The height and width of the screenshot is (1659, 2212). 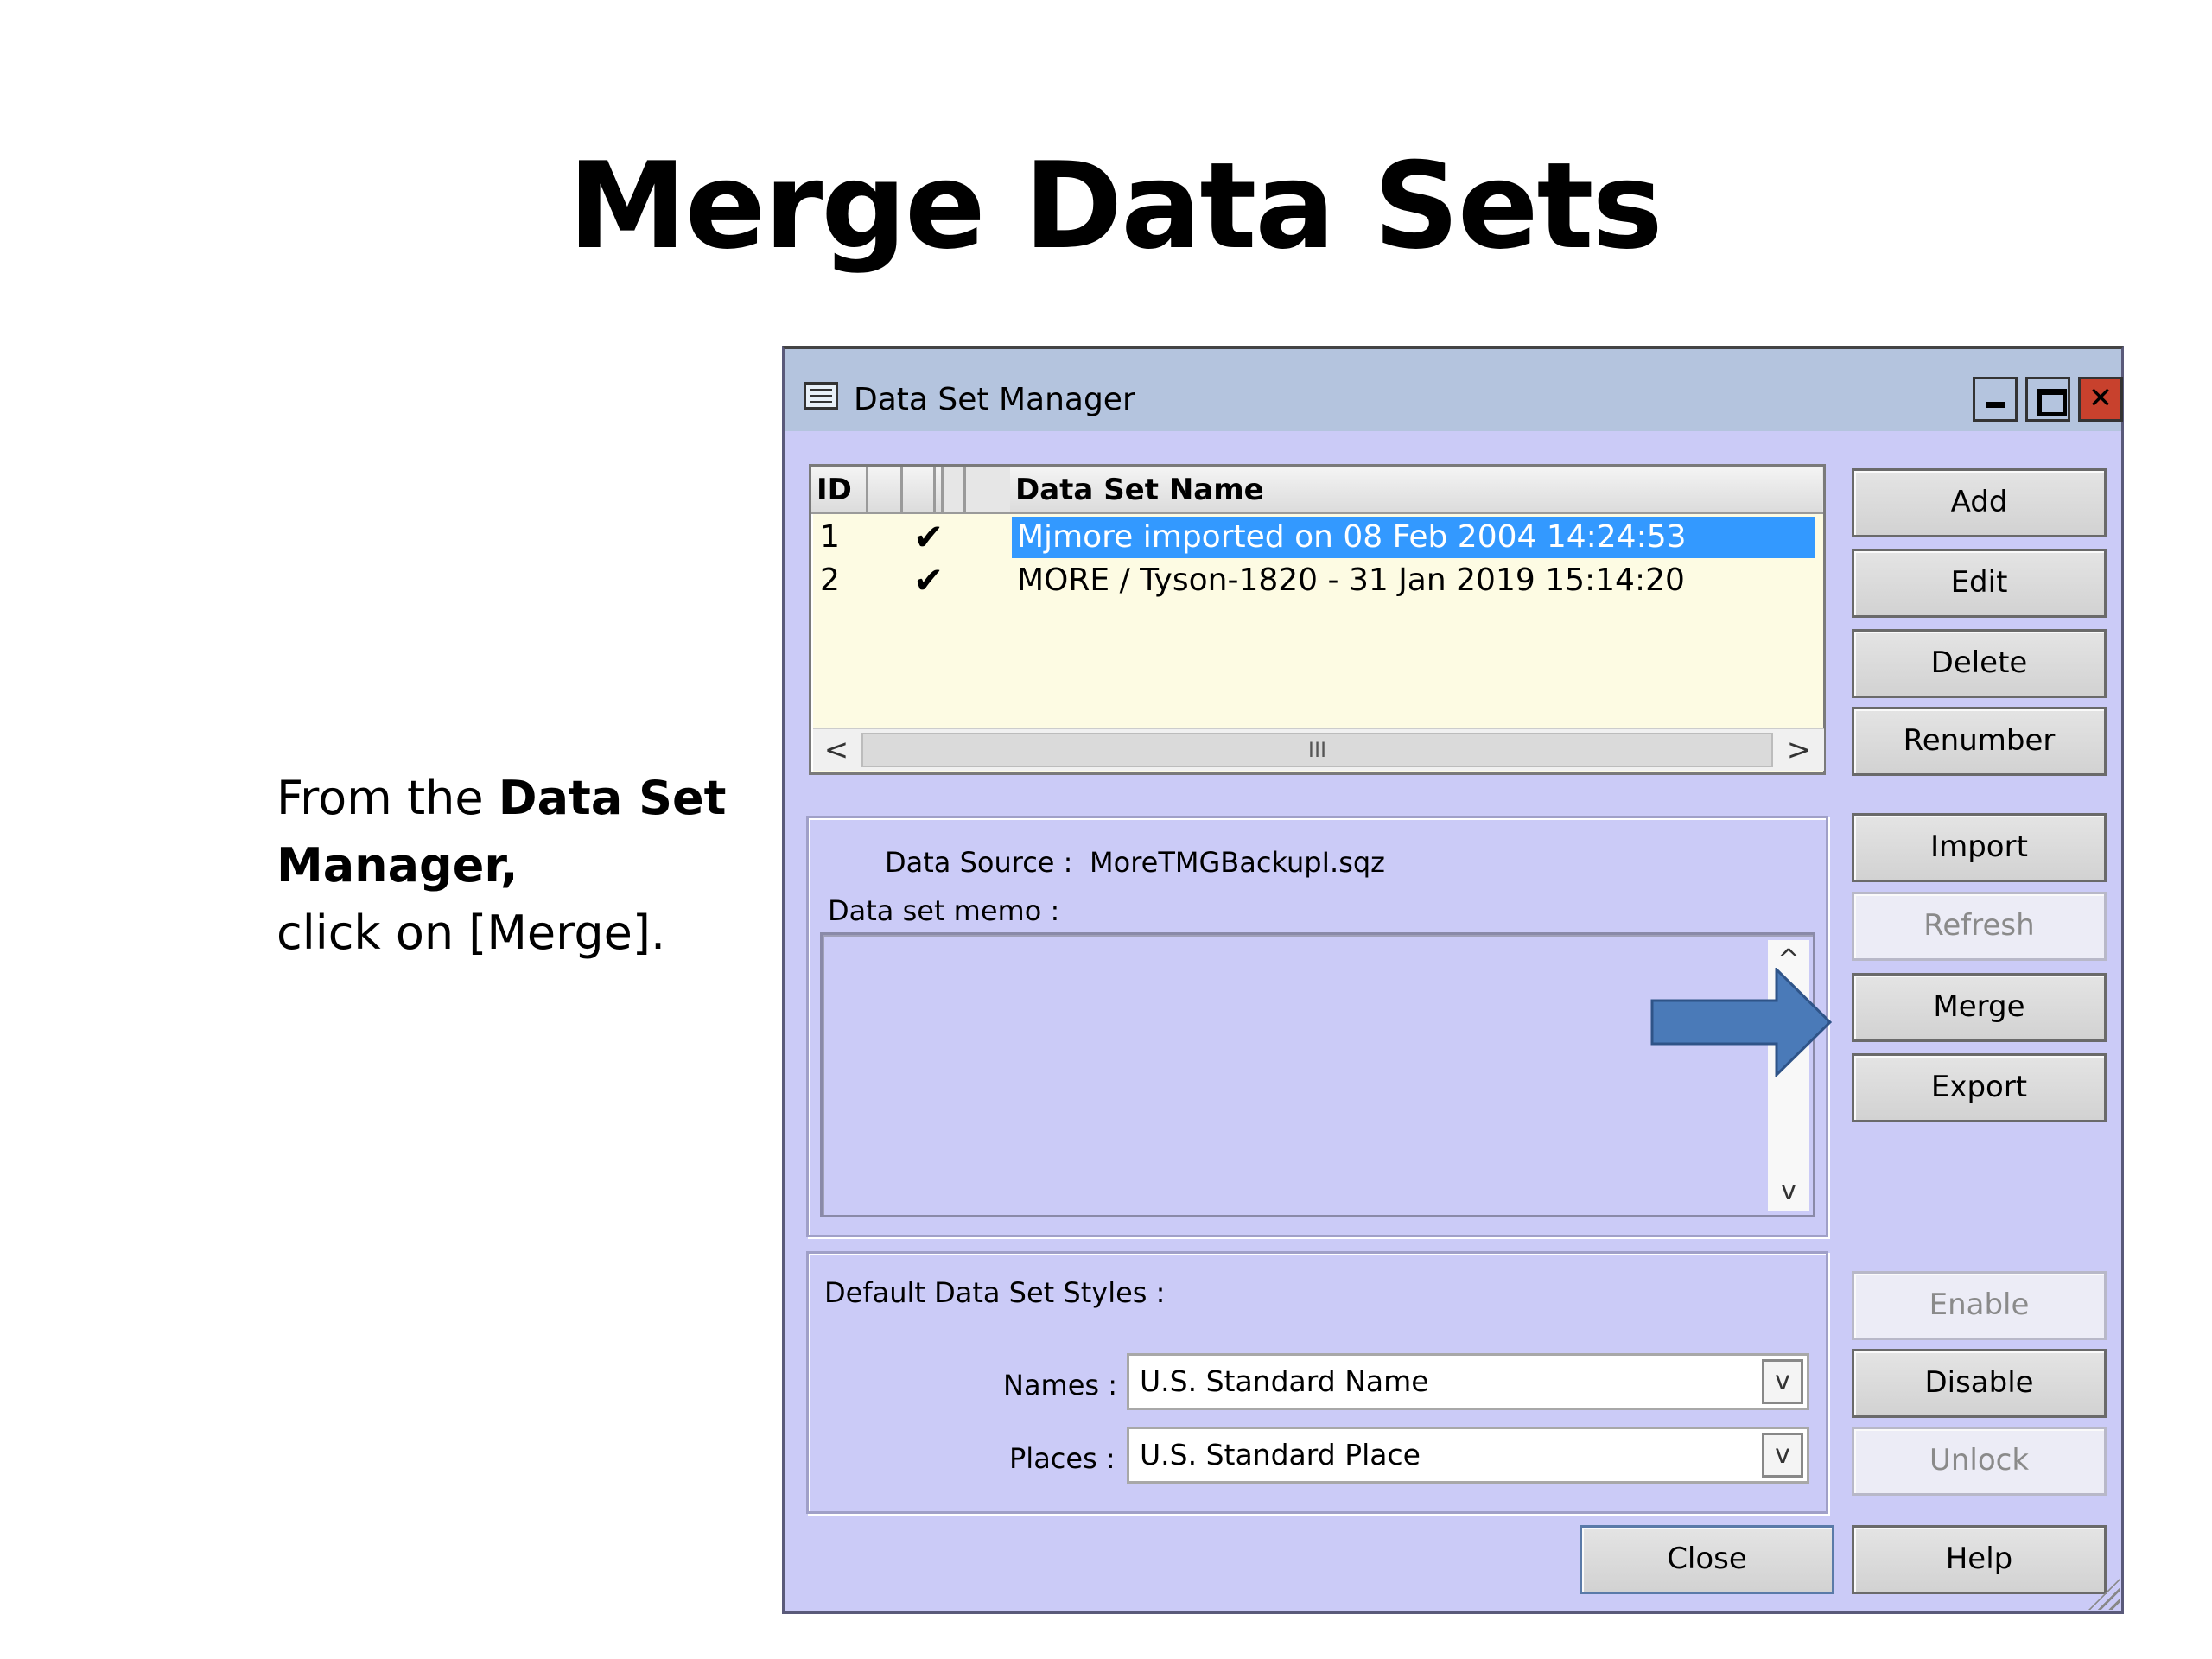 I want to click on close-icon: ✕, so click(x=2100, y=398).